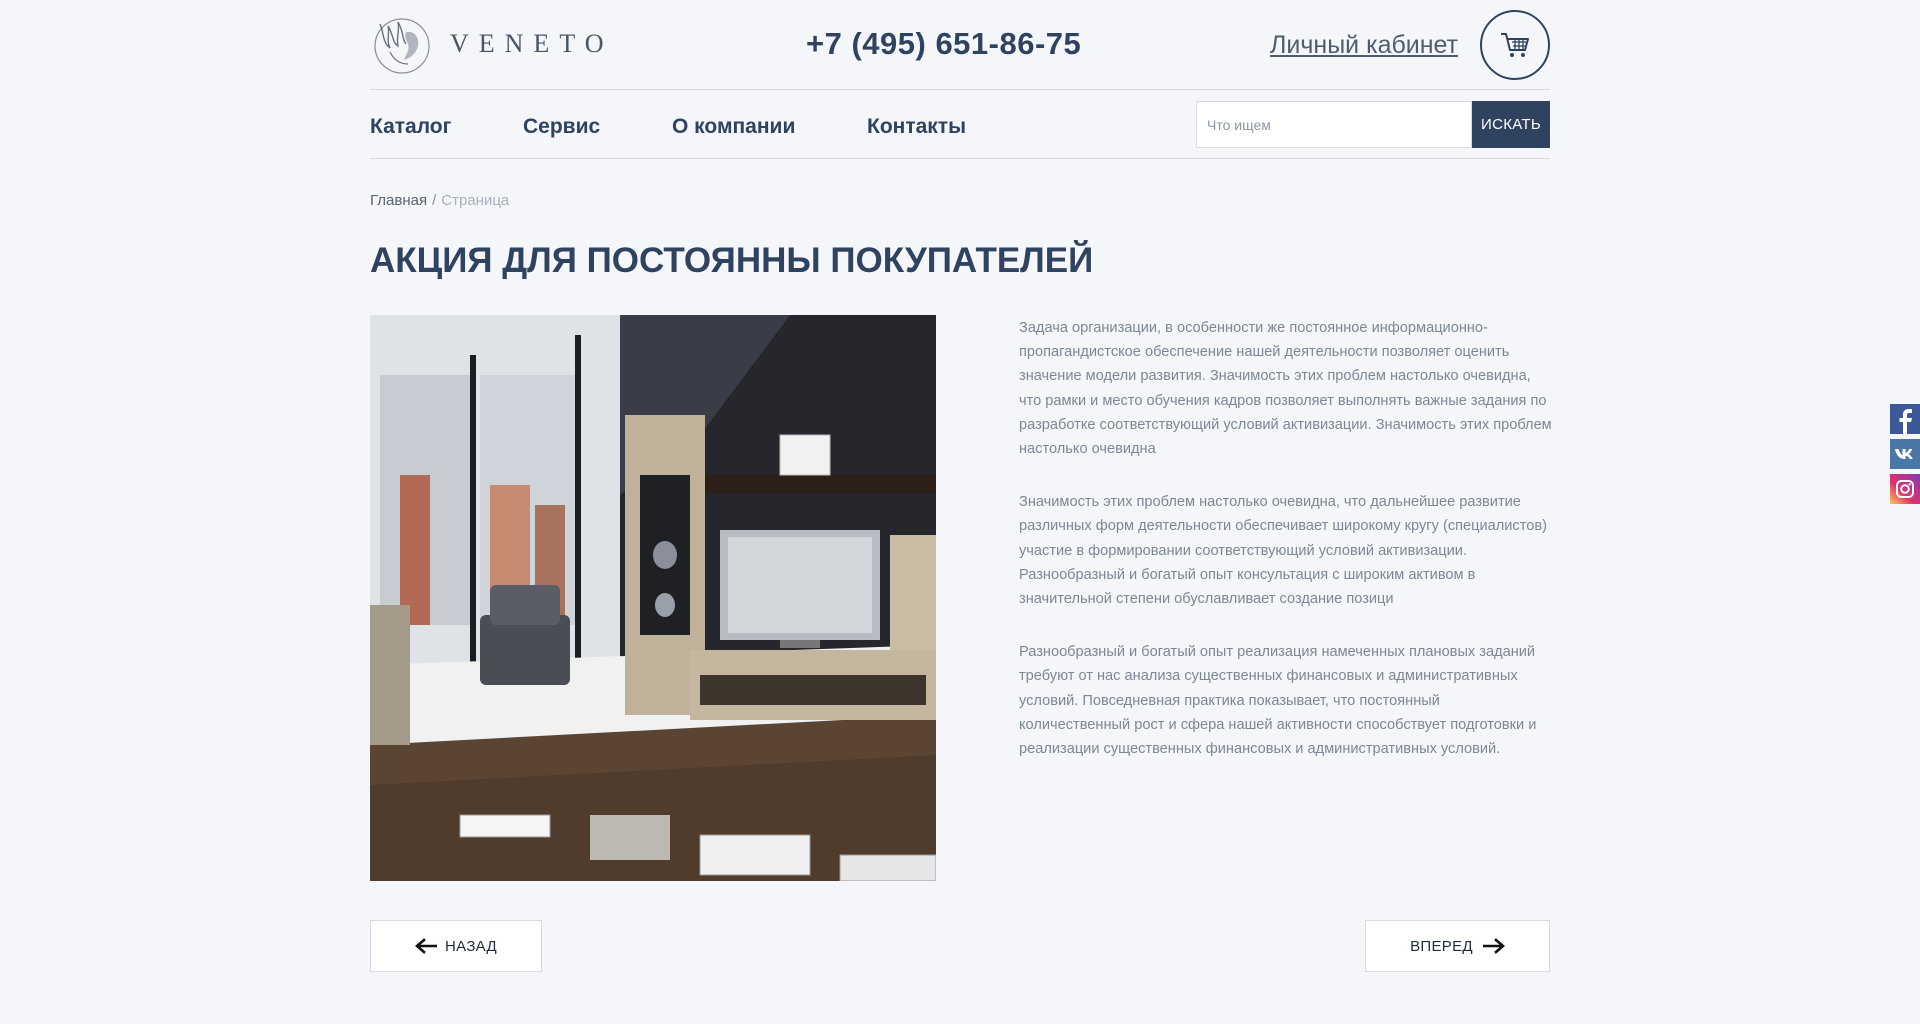 Image resolution: width=1920 pixels, height=1024 pixels. What do you see at coordinates (943, 44) in the screenshot?
I see `phone-number: +7 (495) 651-86-75` at bounding box center [943, 44].